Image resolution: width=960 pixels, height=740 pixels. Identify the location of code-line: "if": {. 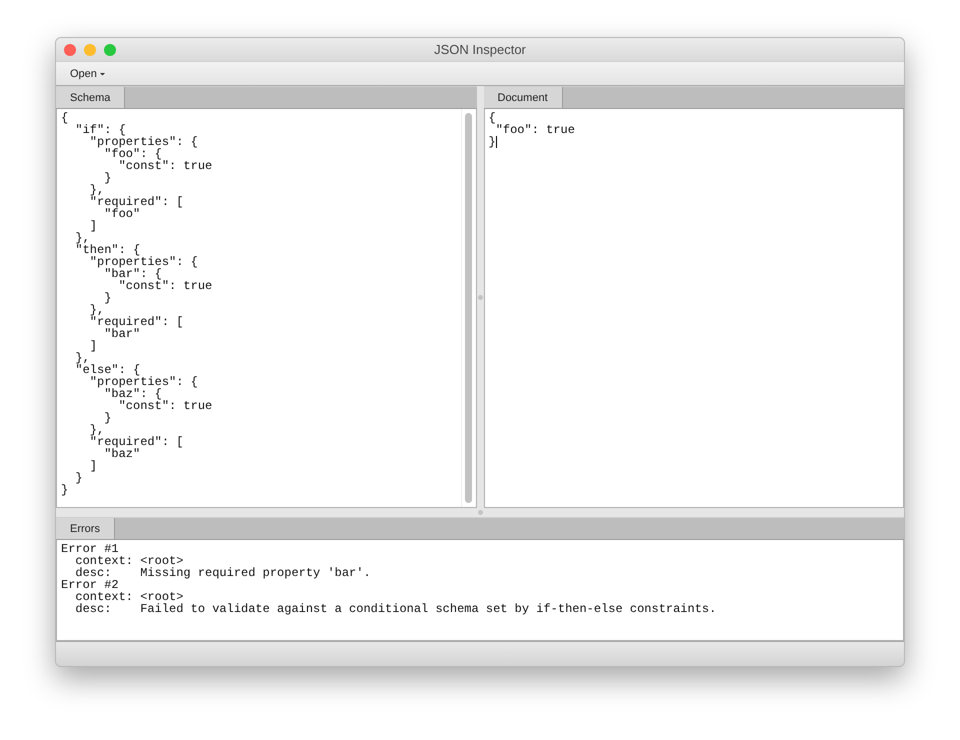
(100, 130).